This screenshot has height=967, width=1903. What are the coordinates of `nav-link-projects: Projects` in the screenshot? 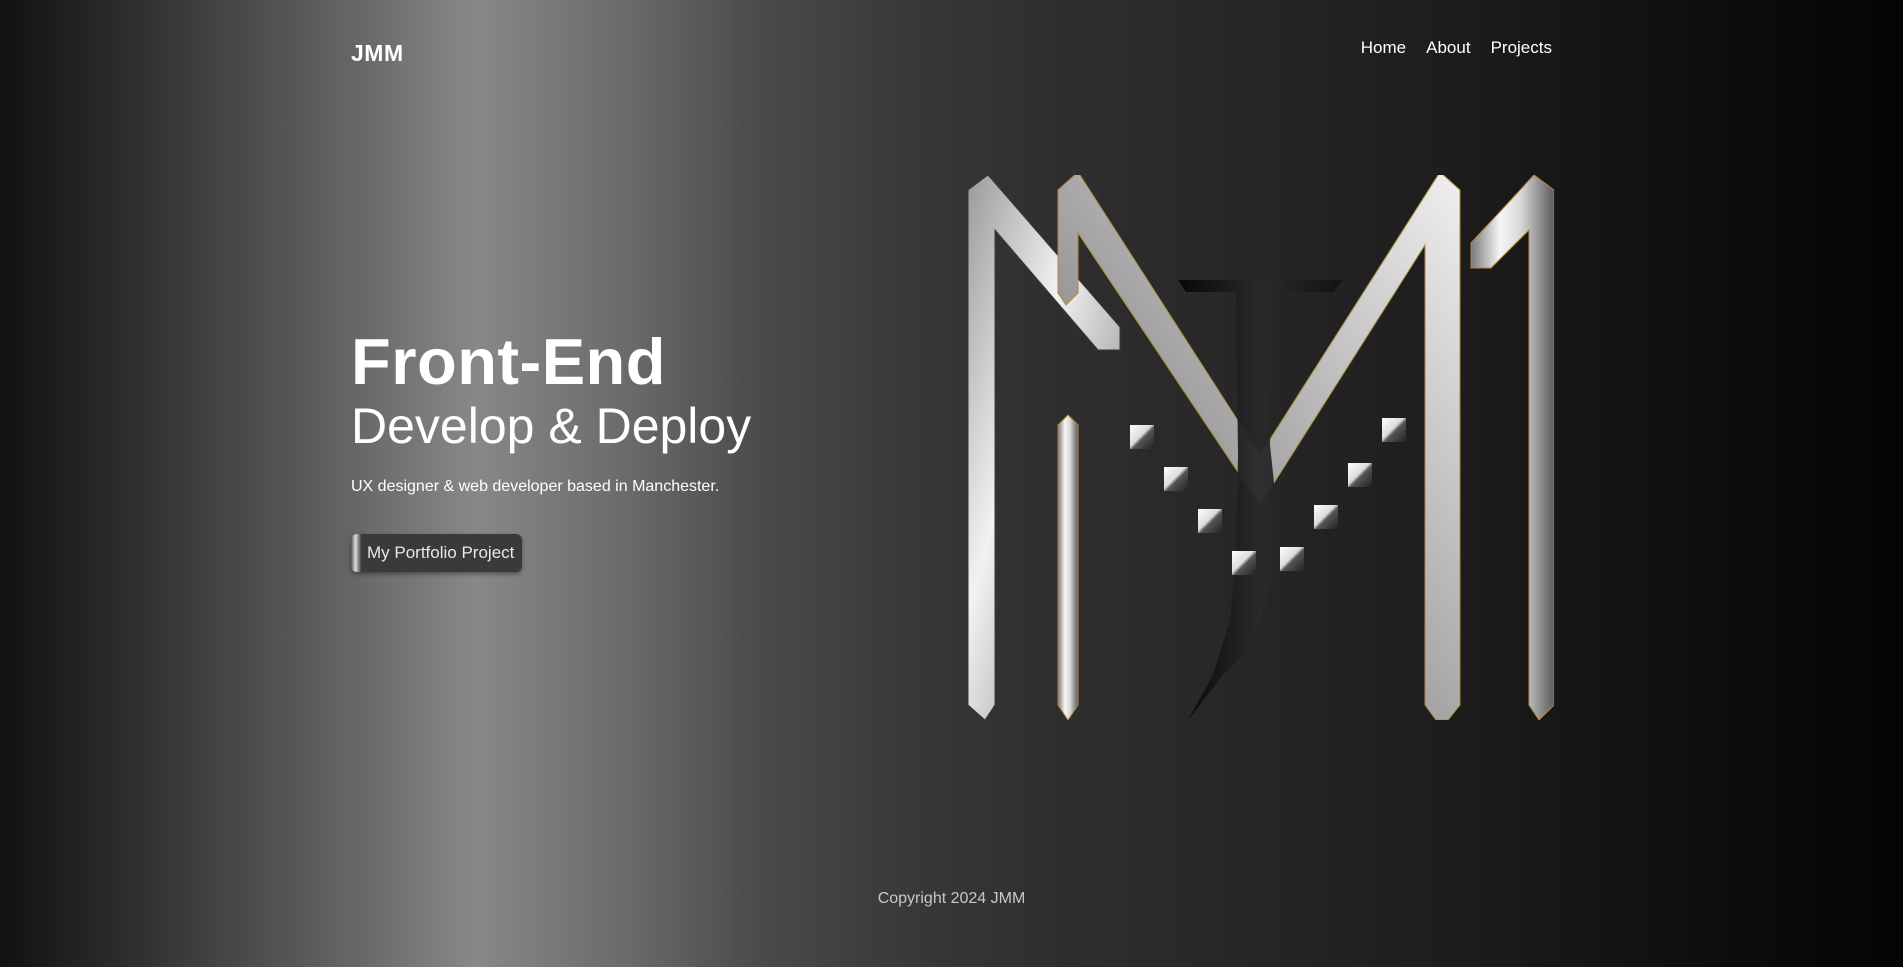 It's located at (1521, 48).